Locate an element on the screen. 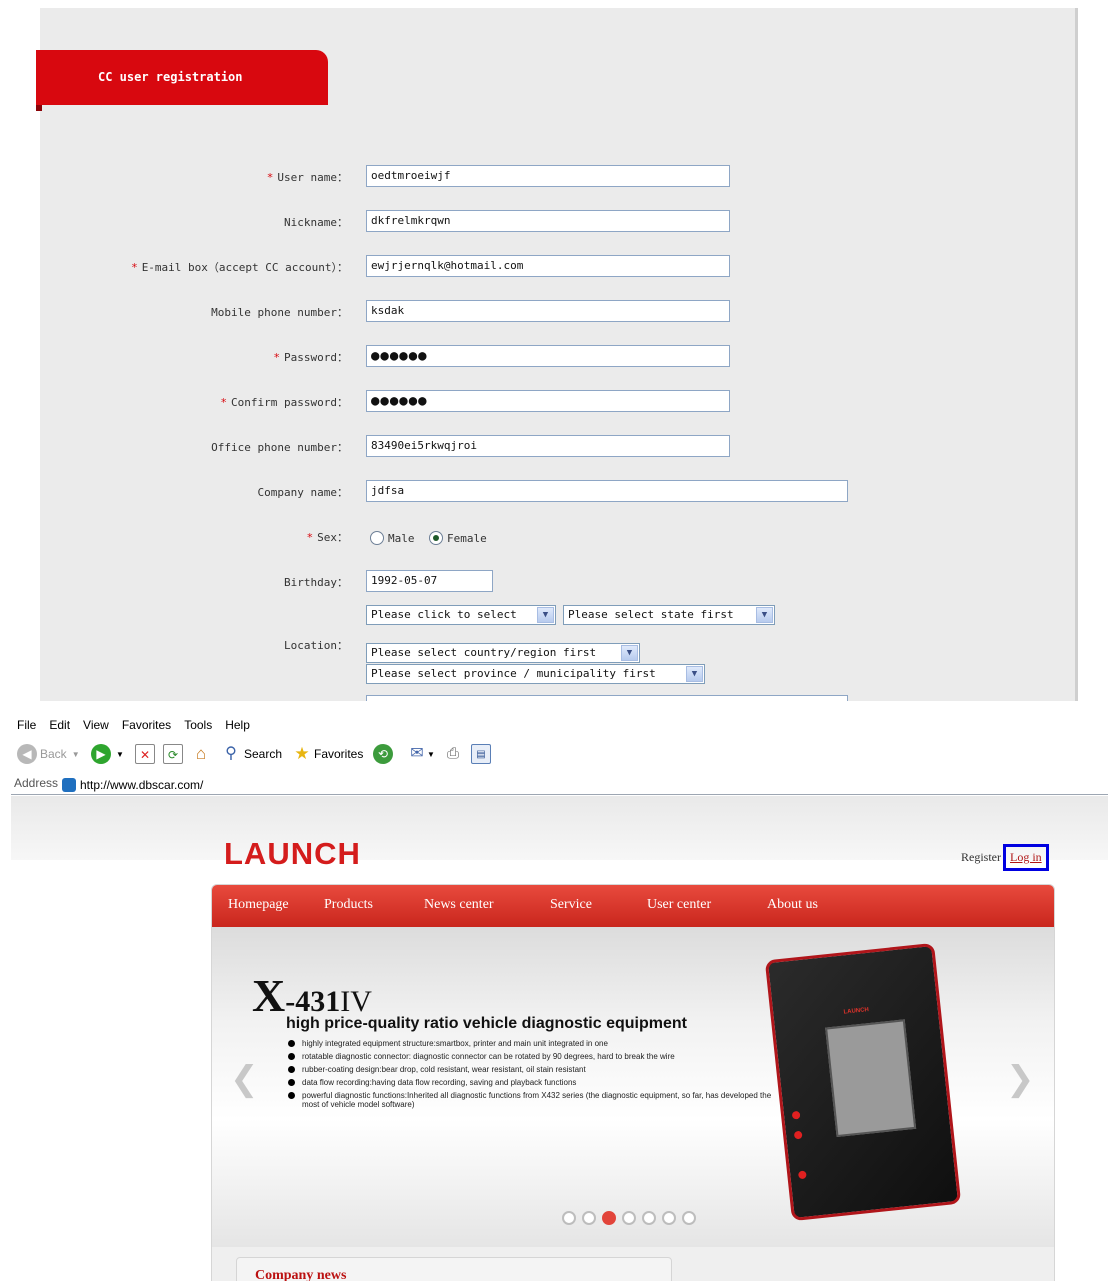 The height and width of the screenshot is (1281, 1108). sex-radio-male: Male is located at coordinates (392, 538).